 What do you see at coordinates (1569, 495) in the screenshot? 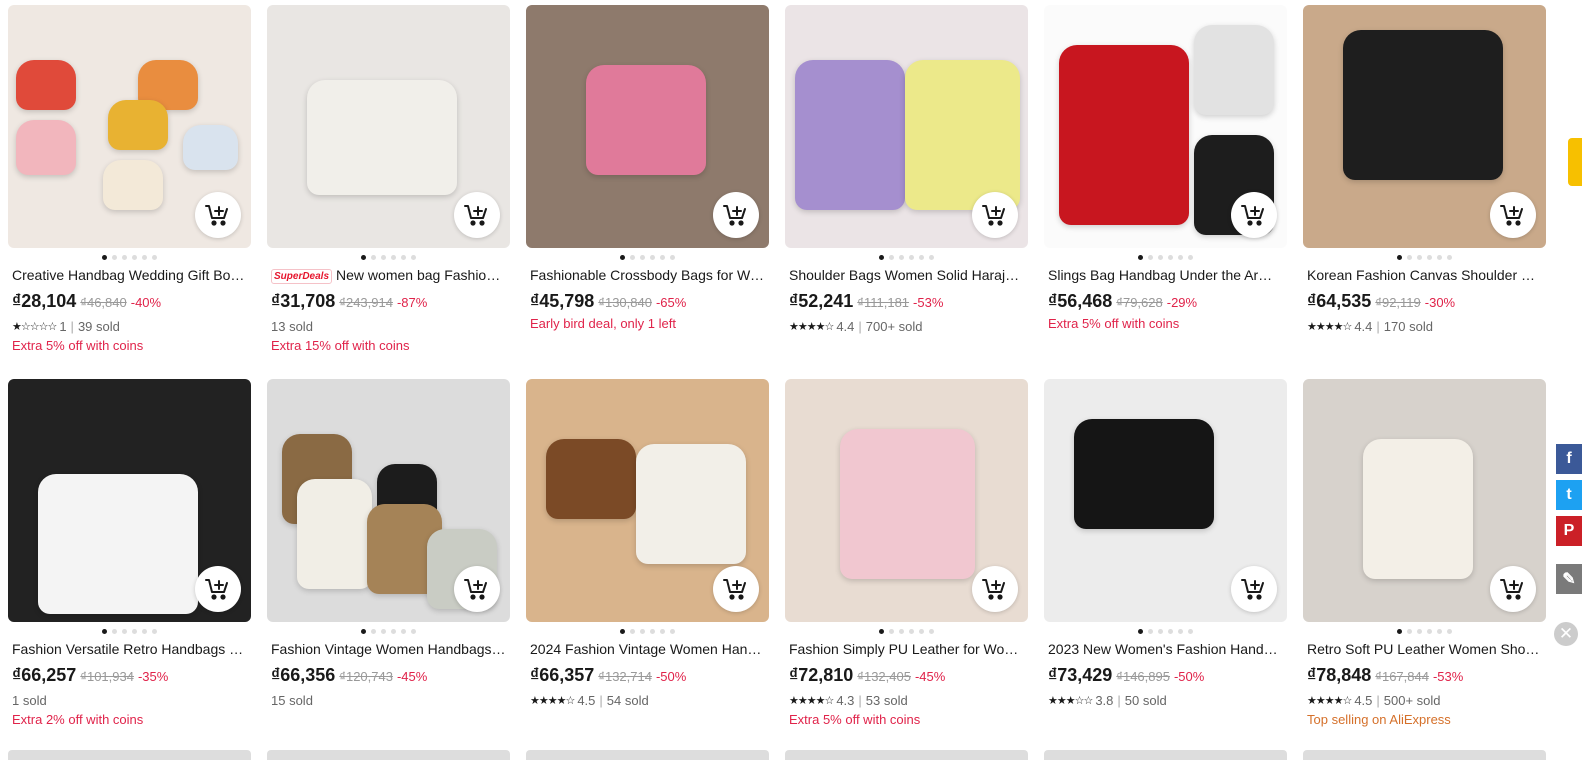
I see `twitter-share-button: t` at bounding box center [1569, 495].